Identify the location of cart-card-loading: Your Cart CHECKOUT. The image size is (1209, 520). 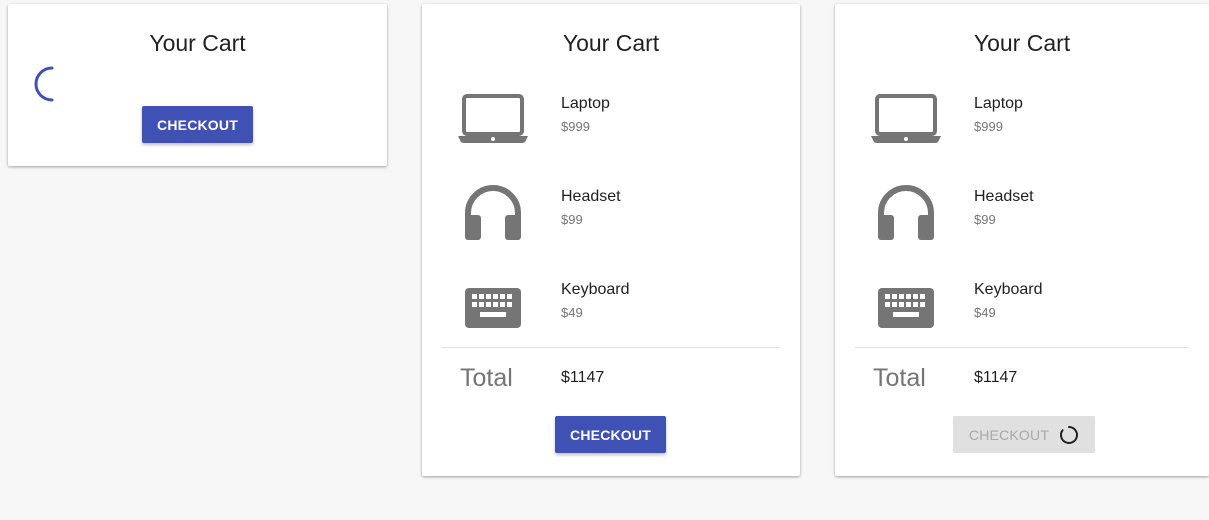
(197, 85).